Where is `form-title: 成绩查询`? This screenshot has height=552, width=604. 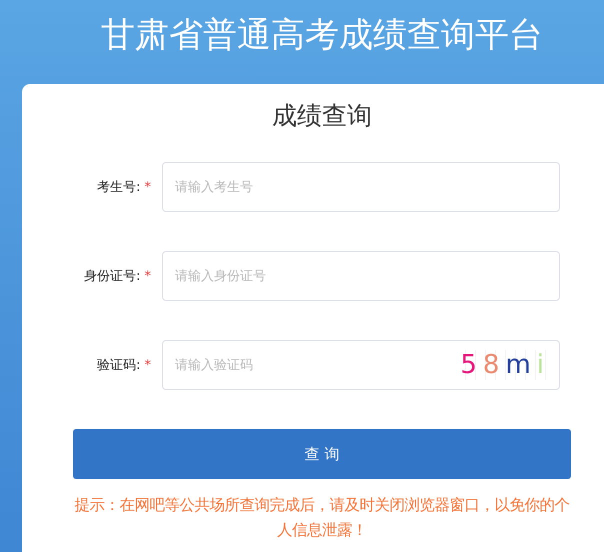 form-title: 成绩查询 is located at coordinates (322, 116).